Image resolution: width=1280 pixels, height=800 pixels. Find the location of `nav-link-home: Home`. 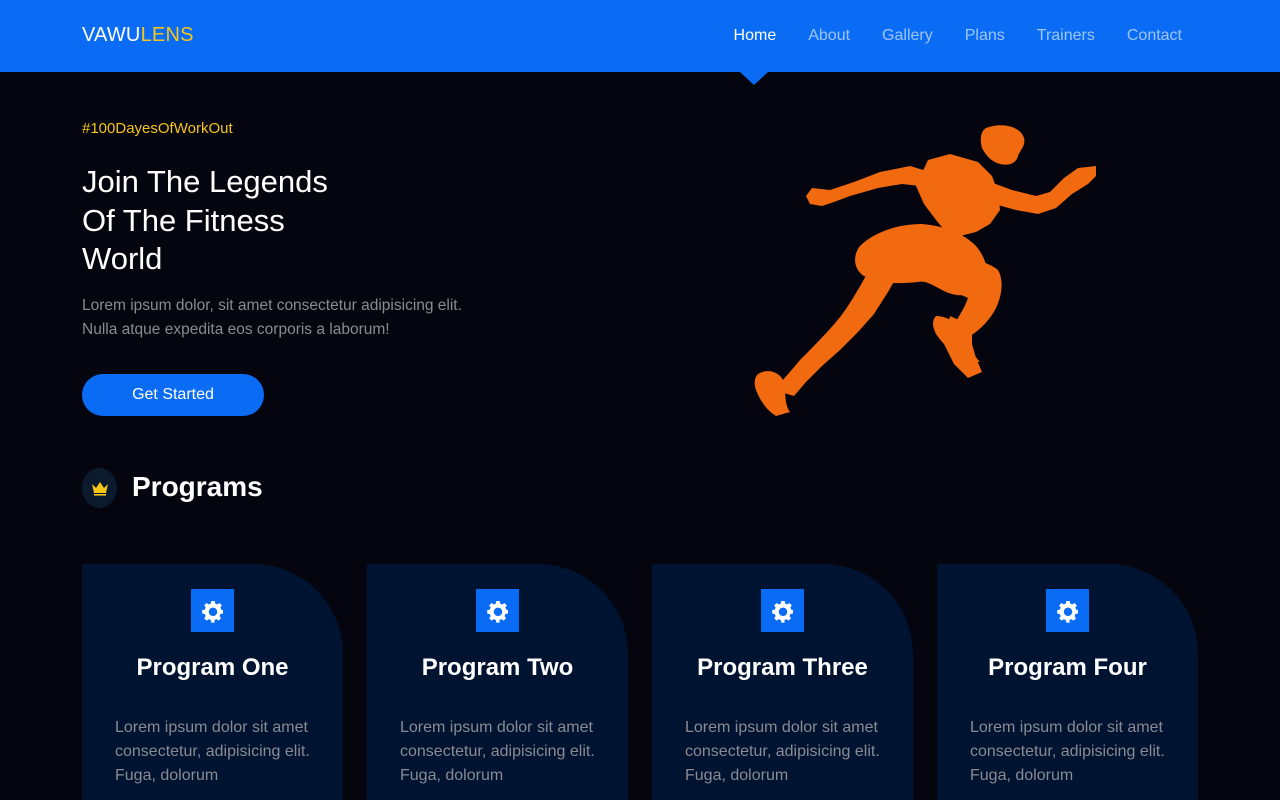

nav-link-home: Home is located at coordinates (755, 36).